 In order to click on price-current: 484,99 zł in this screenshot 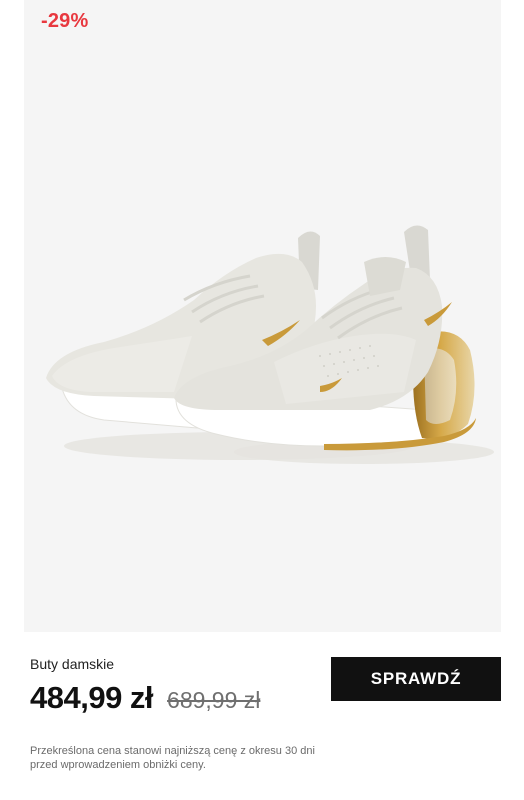, I will do `click(92, 697)`.